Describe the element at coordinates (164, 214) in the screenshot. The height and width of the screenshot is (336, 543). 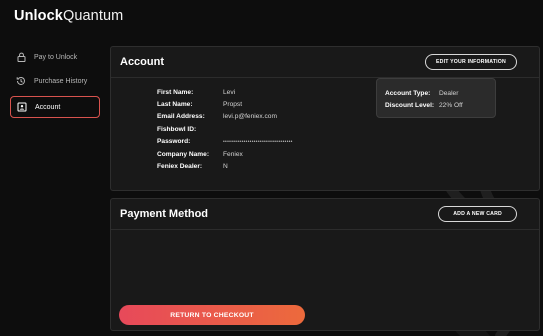
I see `payment-method-title: Payment Method` at that location.